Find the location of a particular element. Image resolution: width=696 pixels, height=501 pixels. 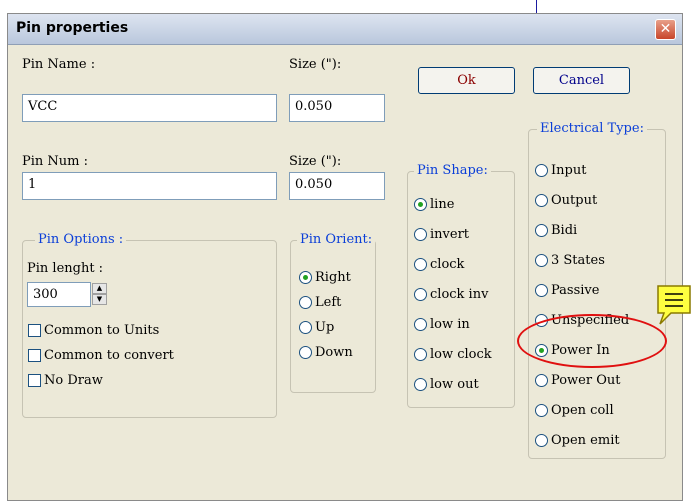

pin-name-input: VCC is located at coordinates (149, 108).